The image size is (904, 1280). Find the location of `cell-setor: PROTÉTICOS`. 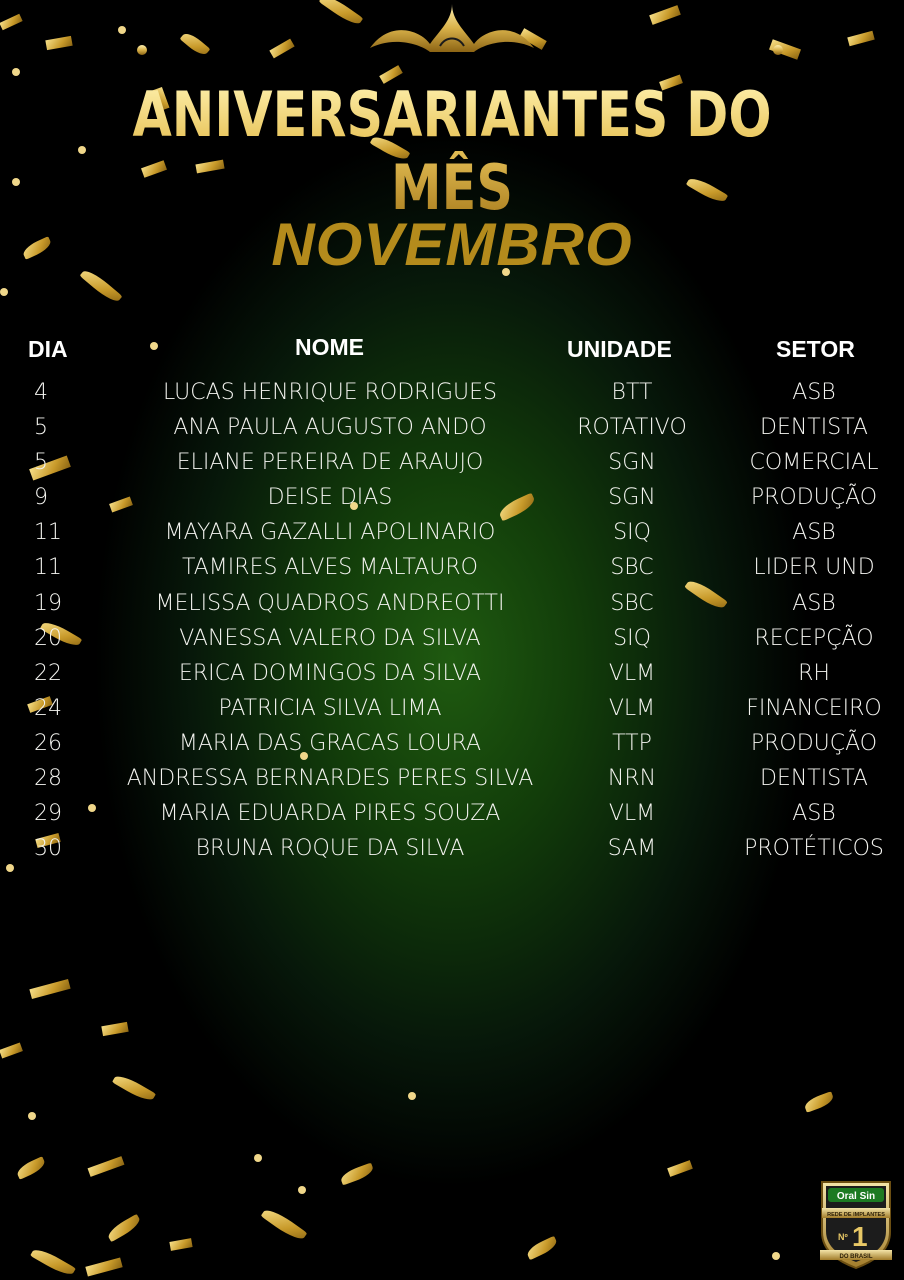

cell-setor: PROTÉTICOS is located at coordinates (814, 849).